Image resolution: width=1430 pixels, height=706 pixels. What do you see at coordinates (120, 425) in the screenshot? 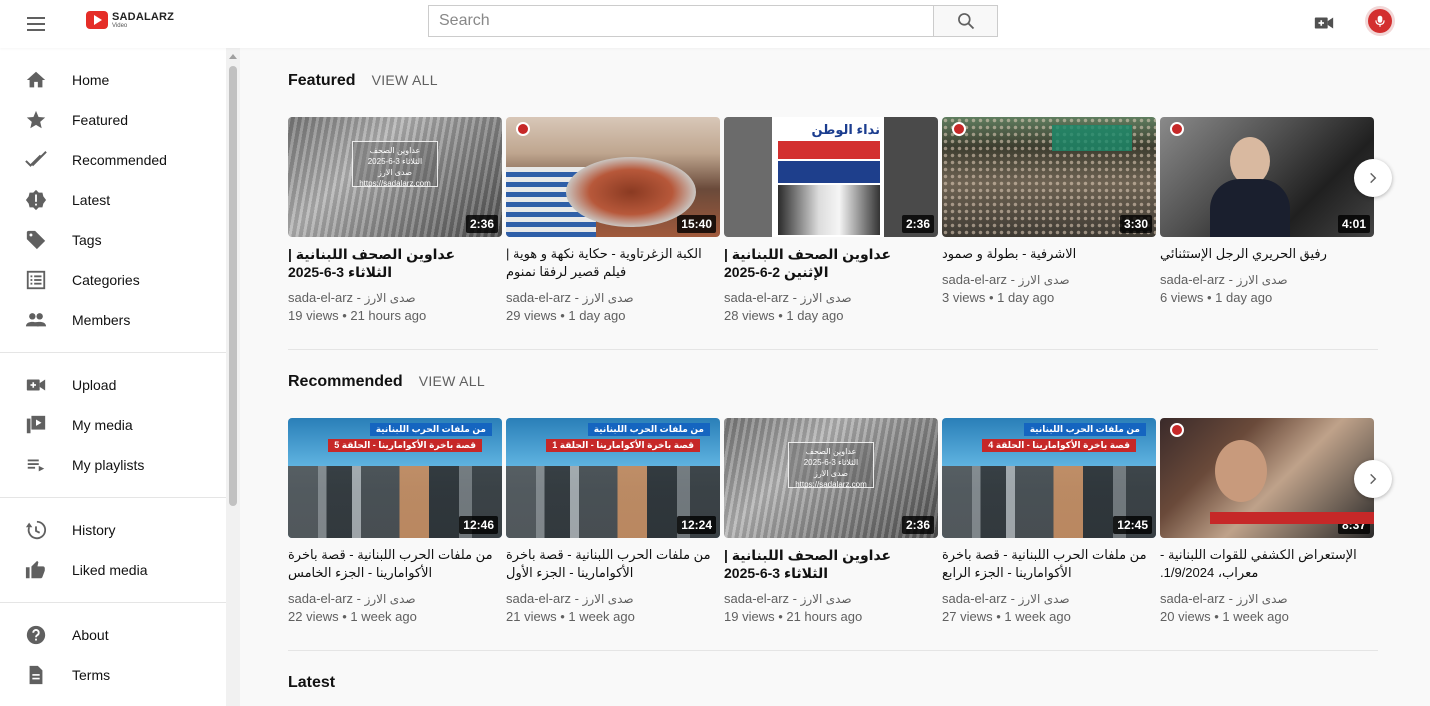
I see `sidebar-item-my-media: My media` at bounding box center [120, 425].